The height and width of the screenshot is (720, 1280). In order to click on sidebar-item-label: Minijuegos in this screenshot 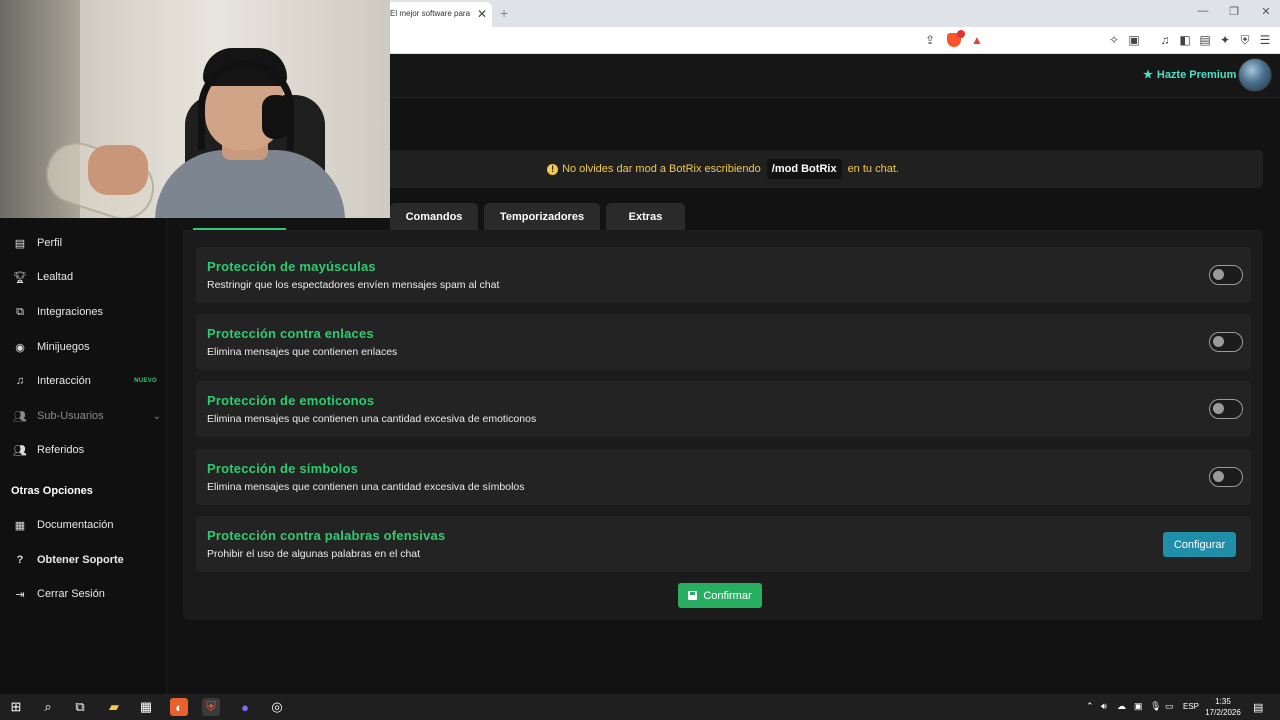, I will do `click(63, 347)`.